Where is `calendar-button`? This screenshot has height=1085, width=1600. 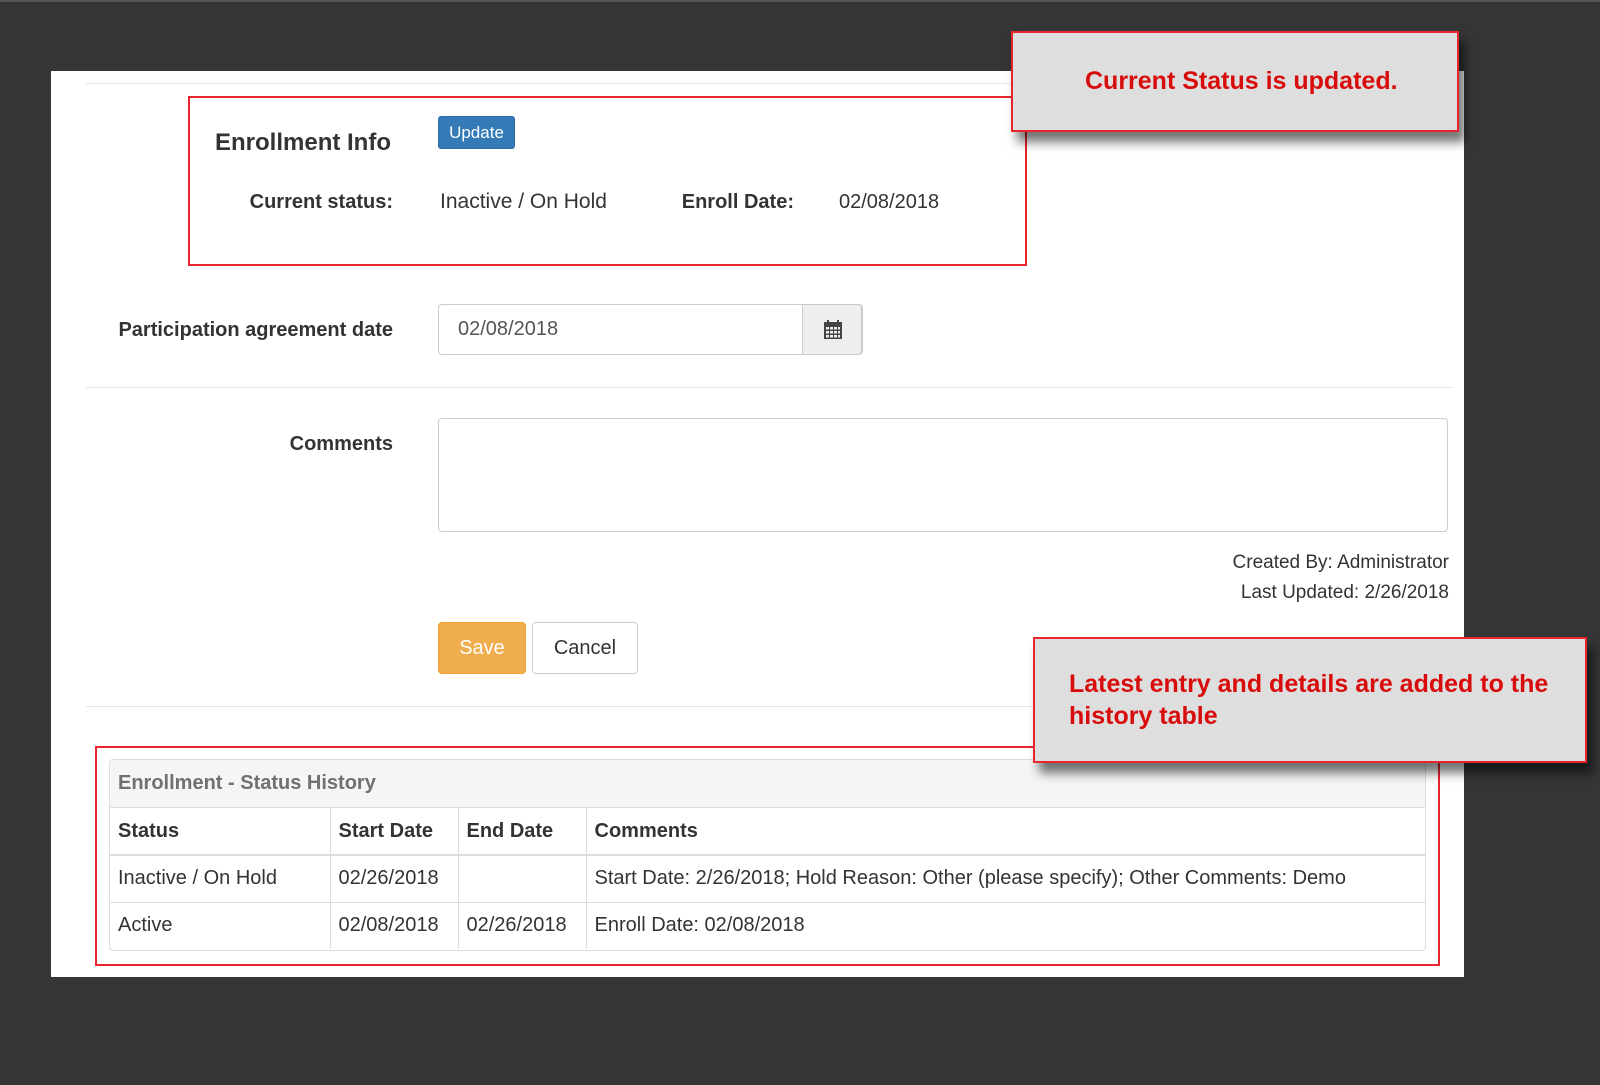 calendar-button is located at coordinates (832, 329).